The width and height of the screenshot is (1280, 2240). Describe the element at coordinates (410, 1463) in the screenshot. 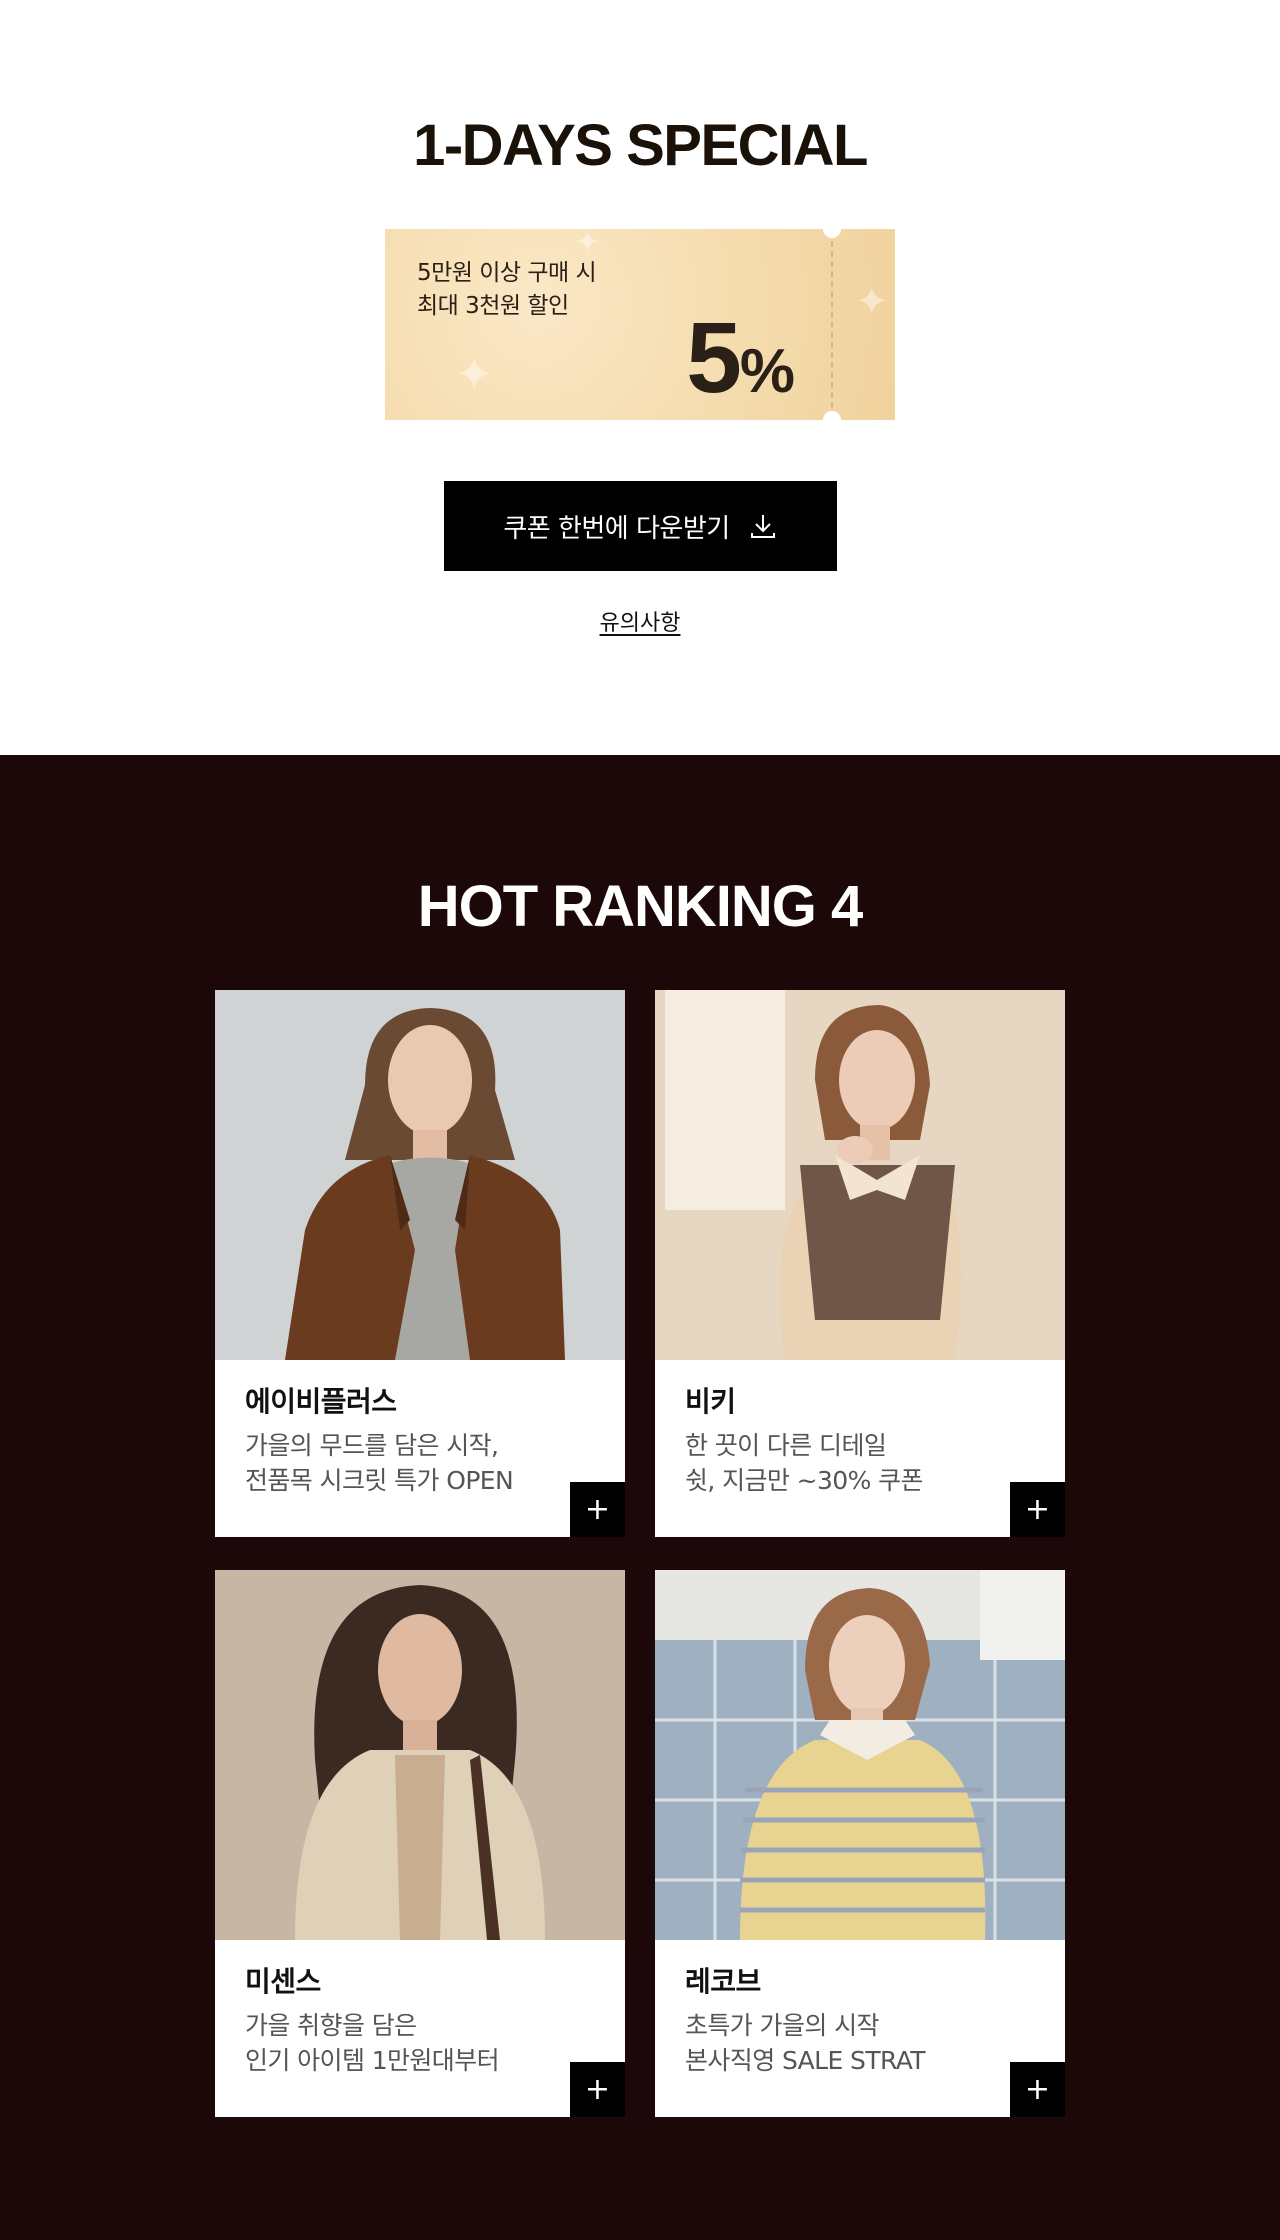

I see `product-description: 가을의 무드를 담은 시작, 전품목 시크릿 특가 OPEN` at that location.